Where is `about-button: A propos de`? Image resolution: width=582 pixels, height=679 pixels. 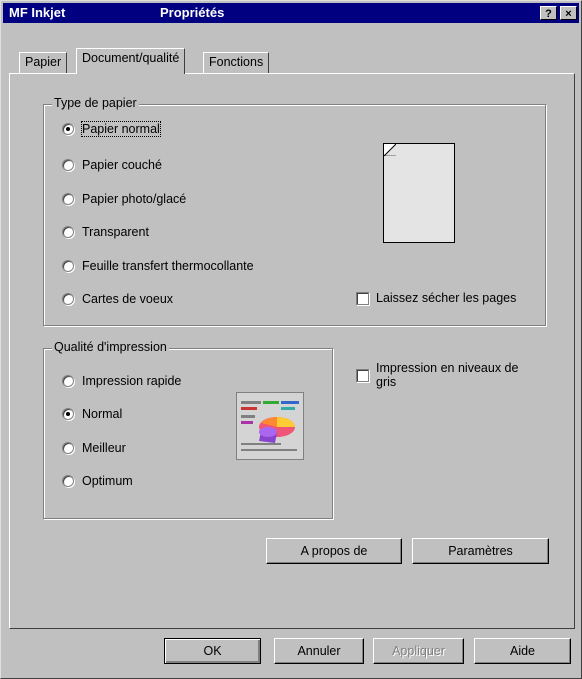 about-button: A propos de is located at coordinates (334, 551).